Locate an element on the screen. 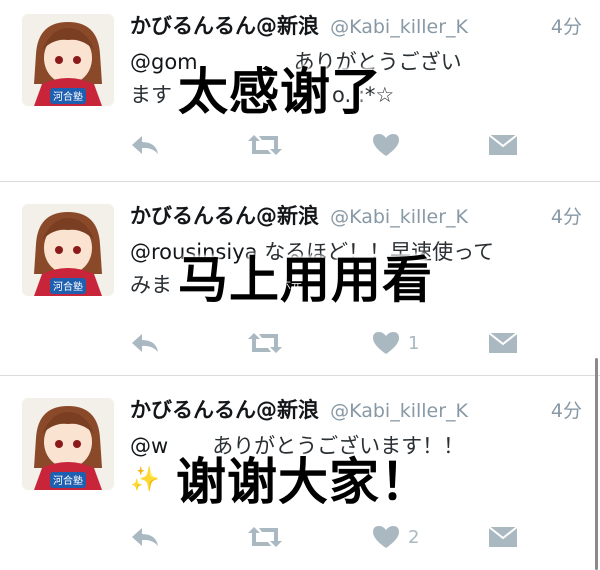 The height and width of the screenshot is (570, 600). tweet-actions is located at coordinates (325, 145).